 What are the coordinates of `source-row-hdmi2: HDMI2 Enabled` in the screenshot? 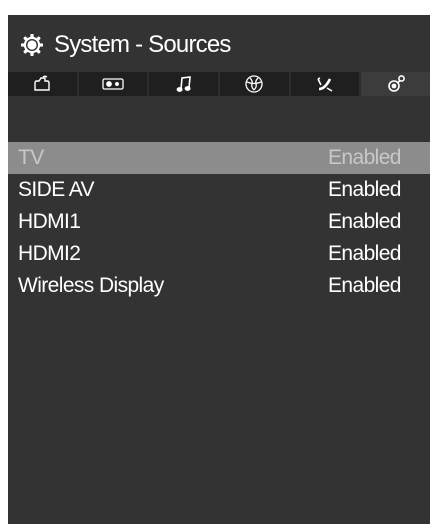 It's located at (219, 254).